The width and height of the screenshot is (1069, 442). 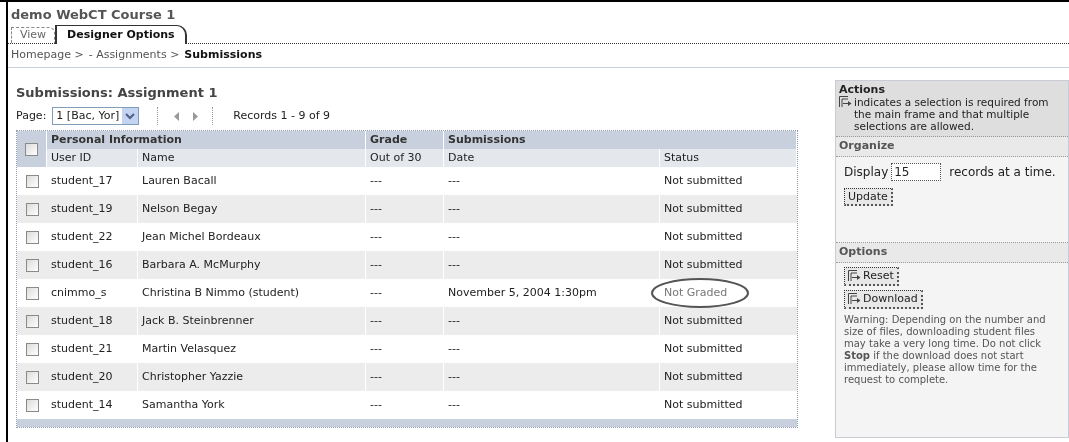 What do you see at coordinates (201, 236) in the screenshot?
I see `table-cell-text: Jean Michel Bordeaux` at bounding box center [201, 236].